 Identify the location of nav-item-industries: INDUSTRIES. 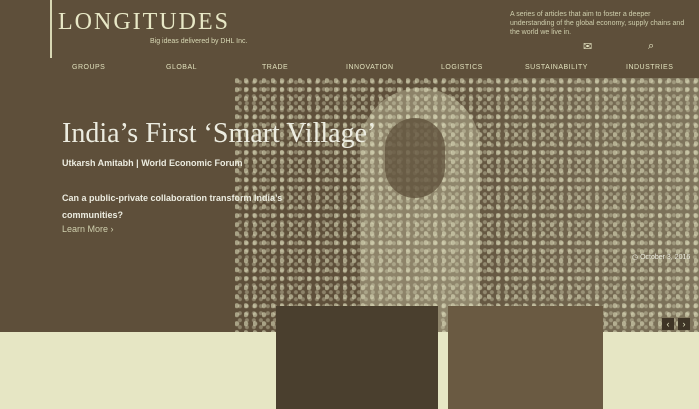
(649, 67).